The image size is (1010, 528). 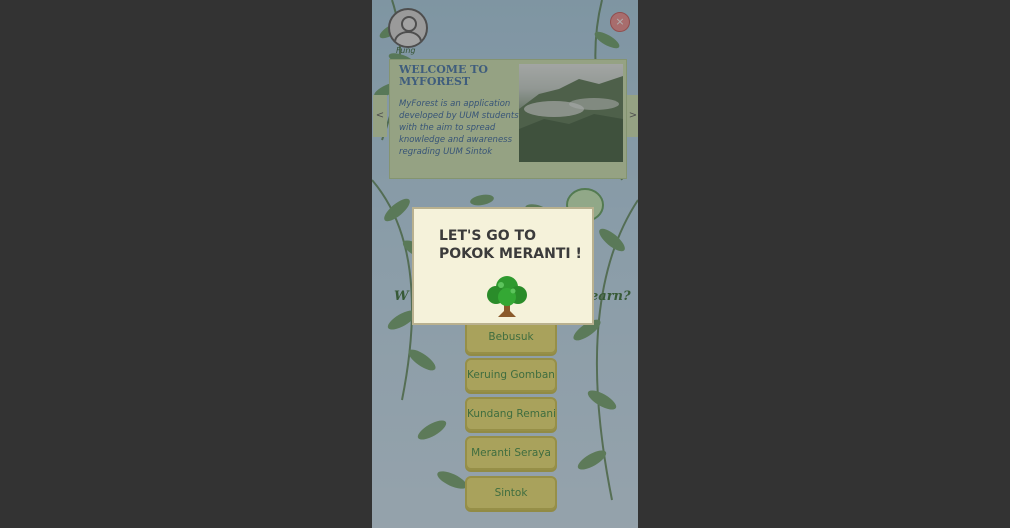 What do you see at coordinates (503, 266) in the screenshot?
I see `navigation-dialog: LET'S GO TO POKOK MERANTI !` at bounding box center [503, 266].